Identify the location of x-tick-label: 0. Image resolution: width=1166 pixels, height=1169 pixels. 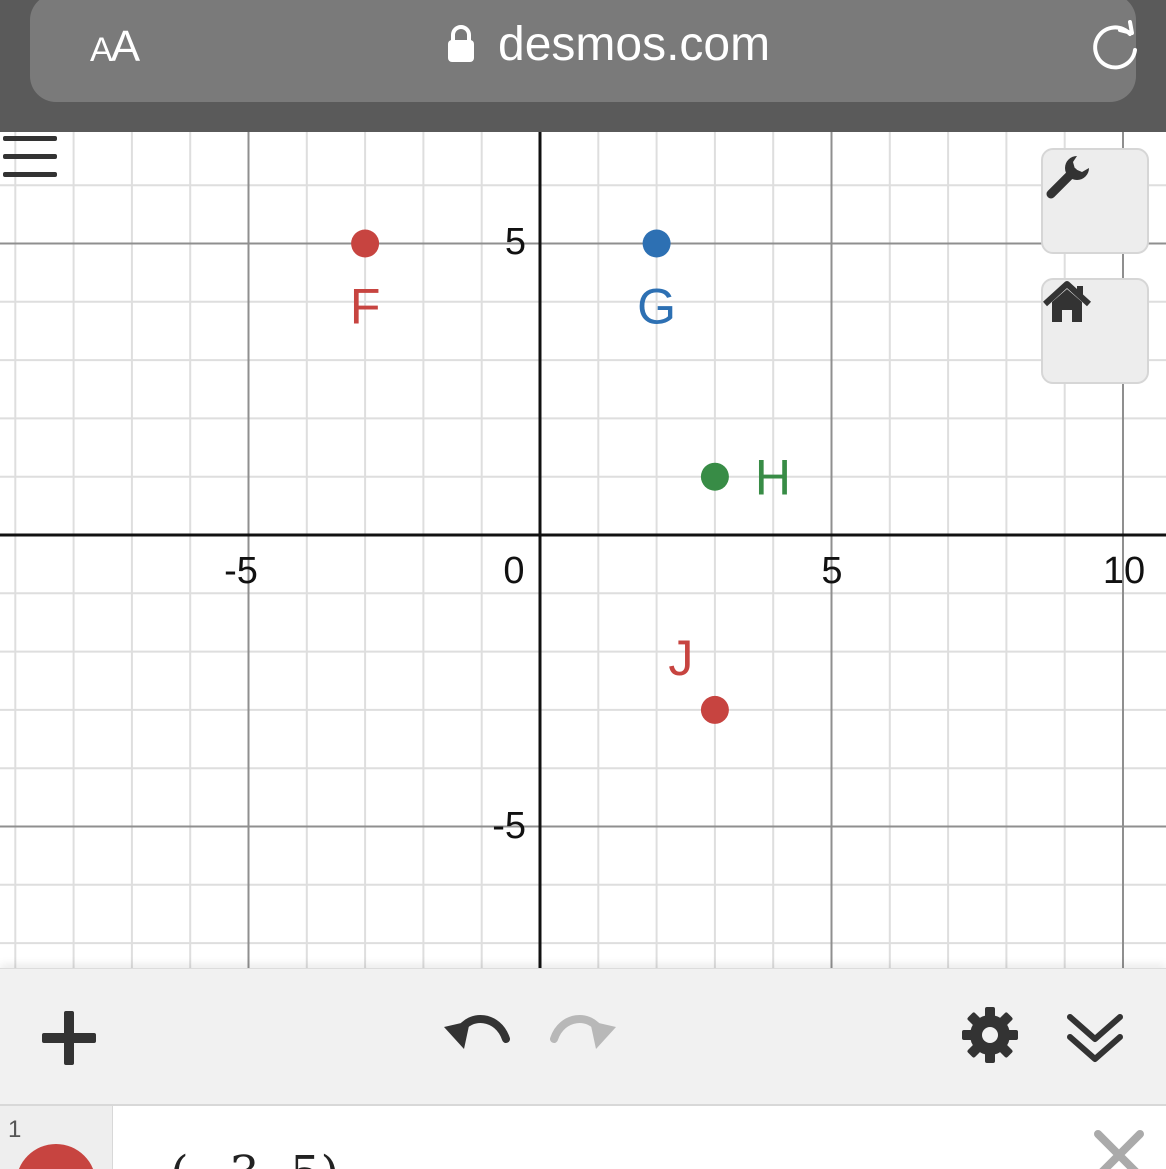
(513, 571).